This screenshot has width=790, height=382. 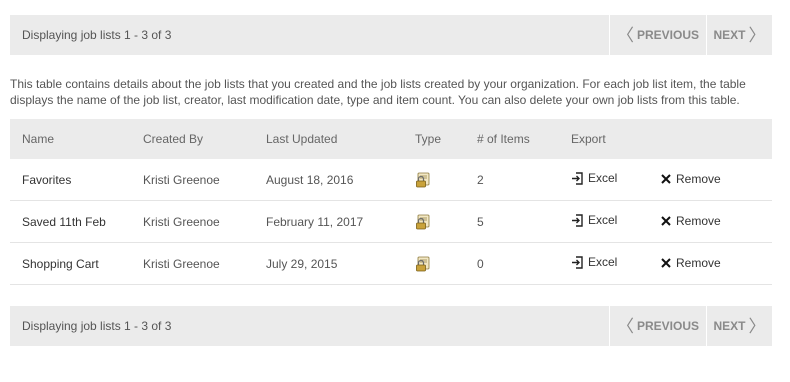 What do you see at coordinates (64, 221) in the screenshot?
I see `job-list-name: Saved 11th Feb` at bounding box center [64, 221].